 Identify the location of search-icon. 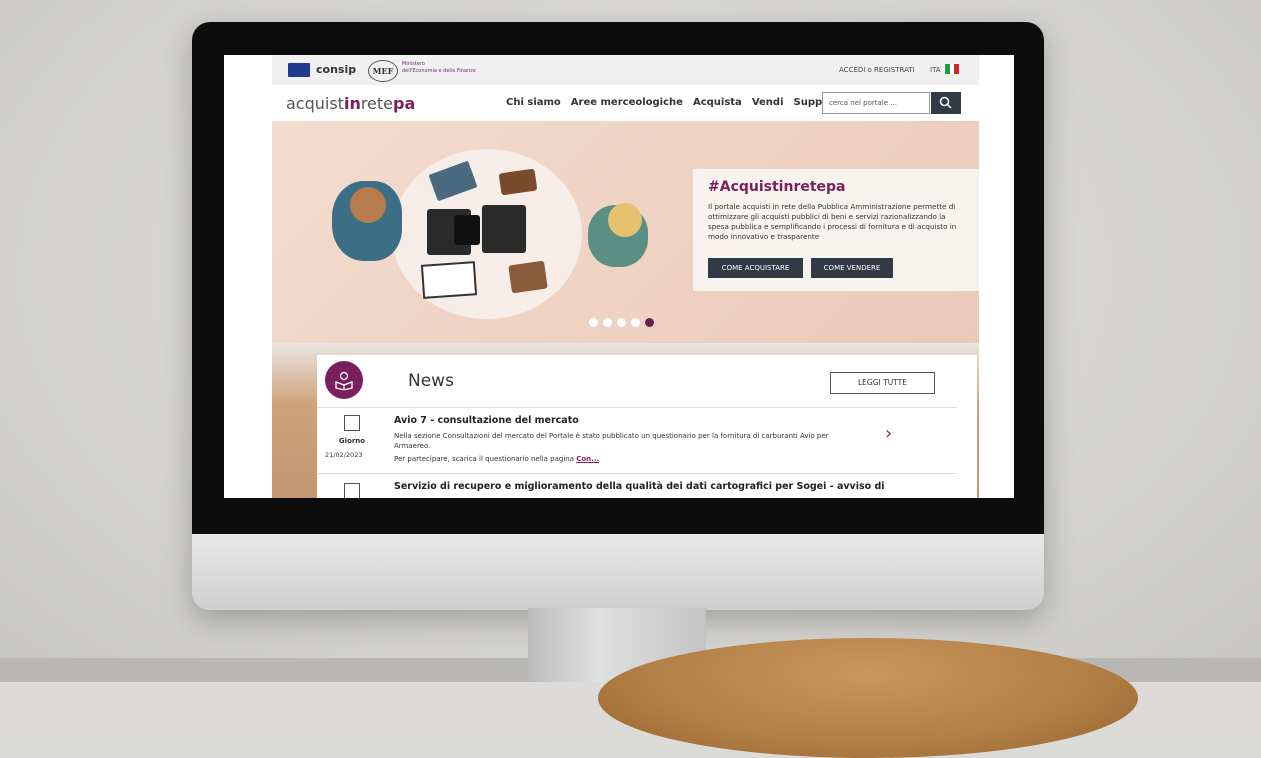
(945, 102).